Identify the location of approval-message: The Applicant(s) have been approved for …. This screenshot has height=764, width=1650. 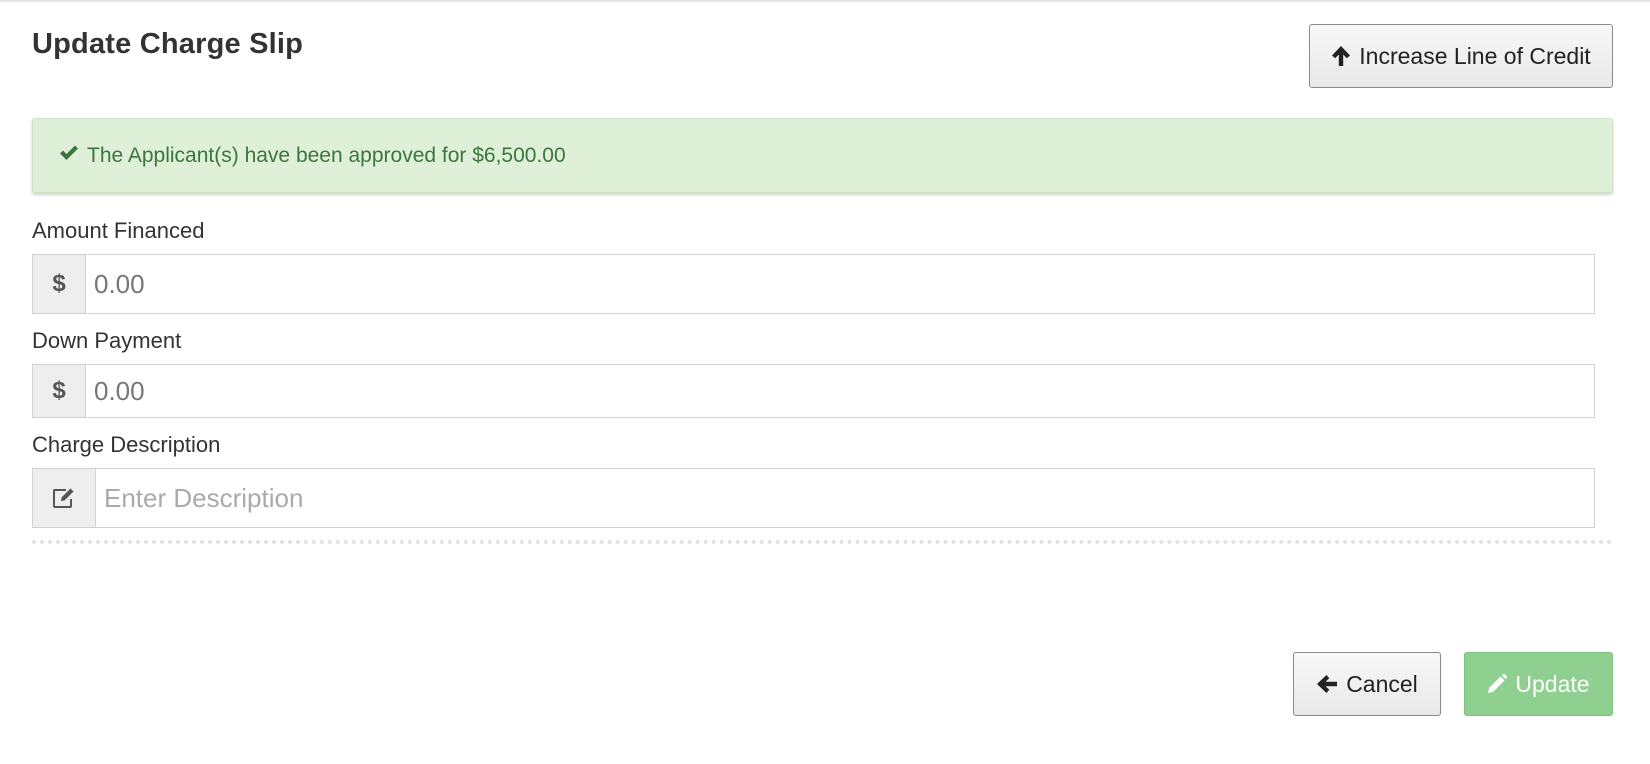
(326, 155).